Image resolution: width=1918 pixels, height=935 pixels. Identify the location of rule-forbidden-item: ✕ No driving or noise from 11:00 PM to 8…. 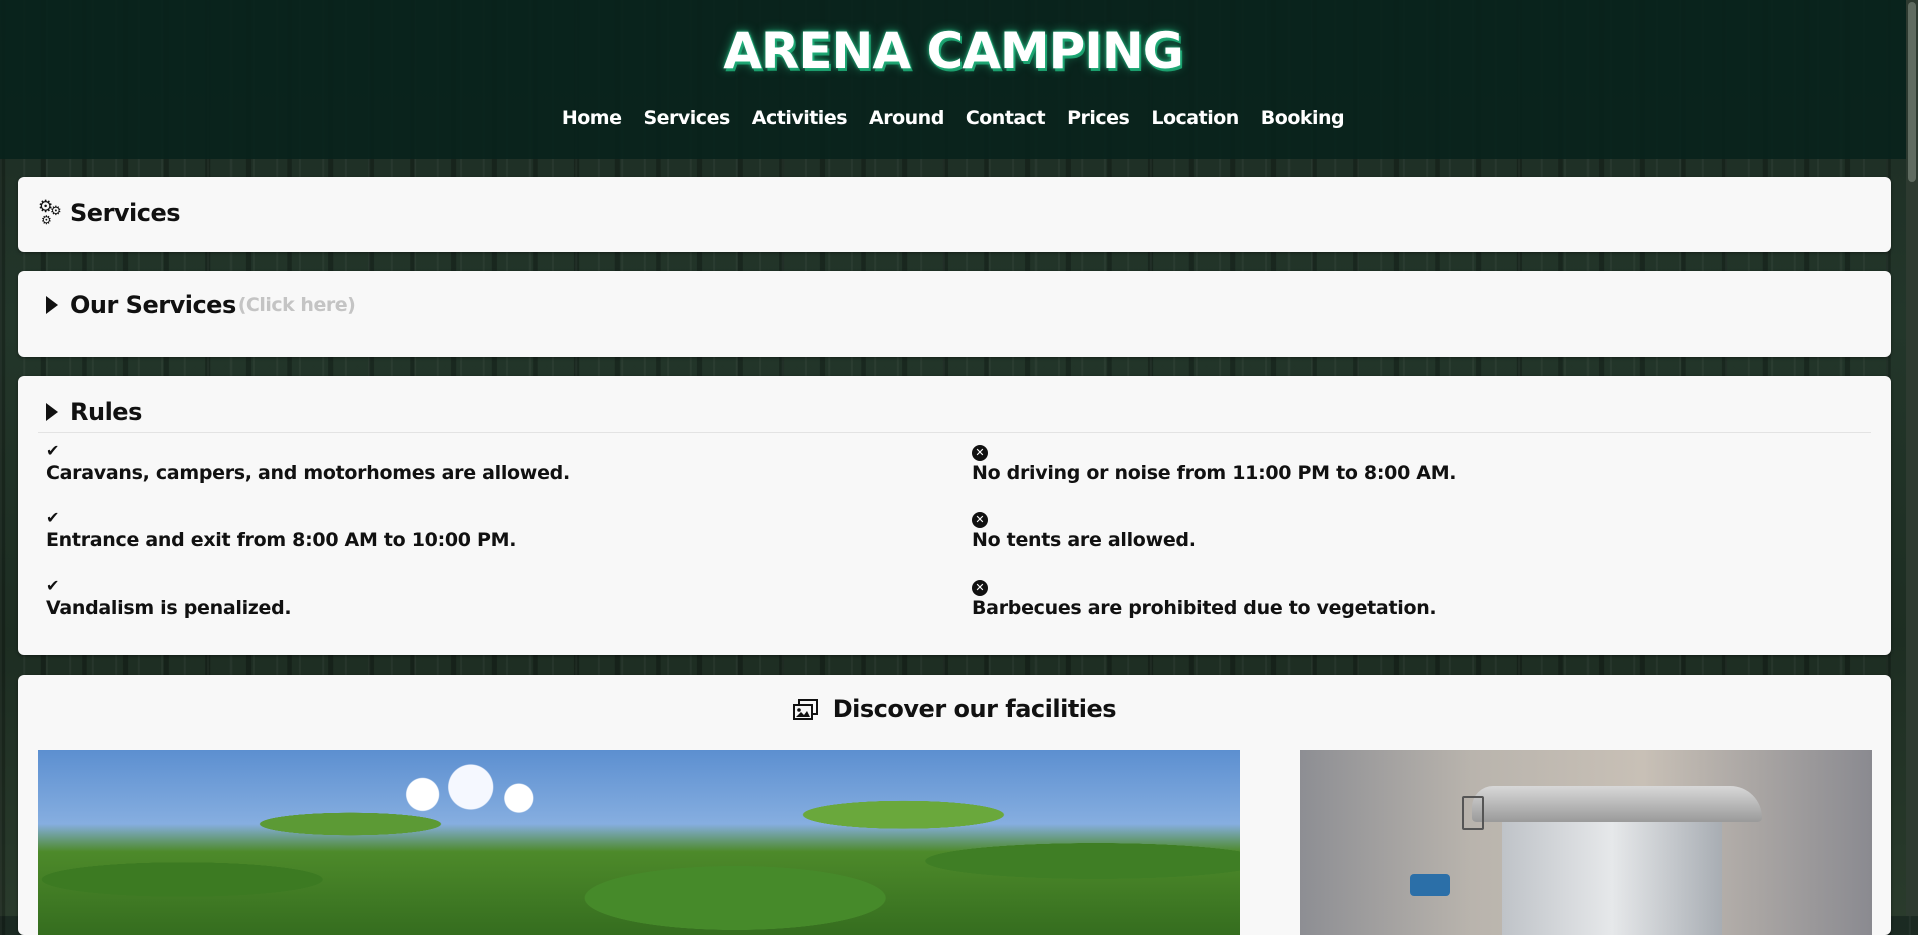
(1372, 462).